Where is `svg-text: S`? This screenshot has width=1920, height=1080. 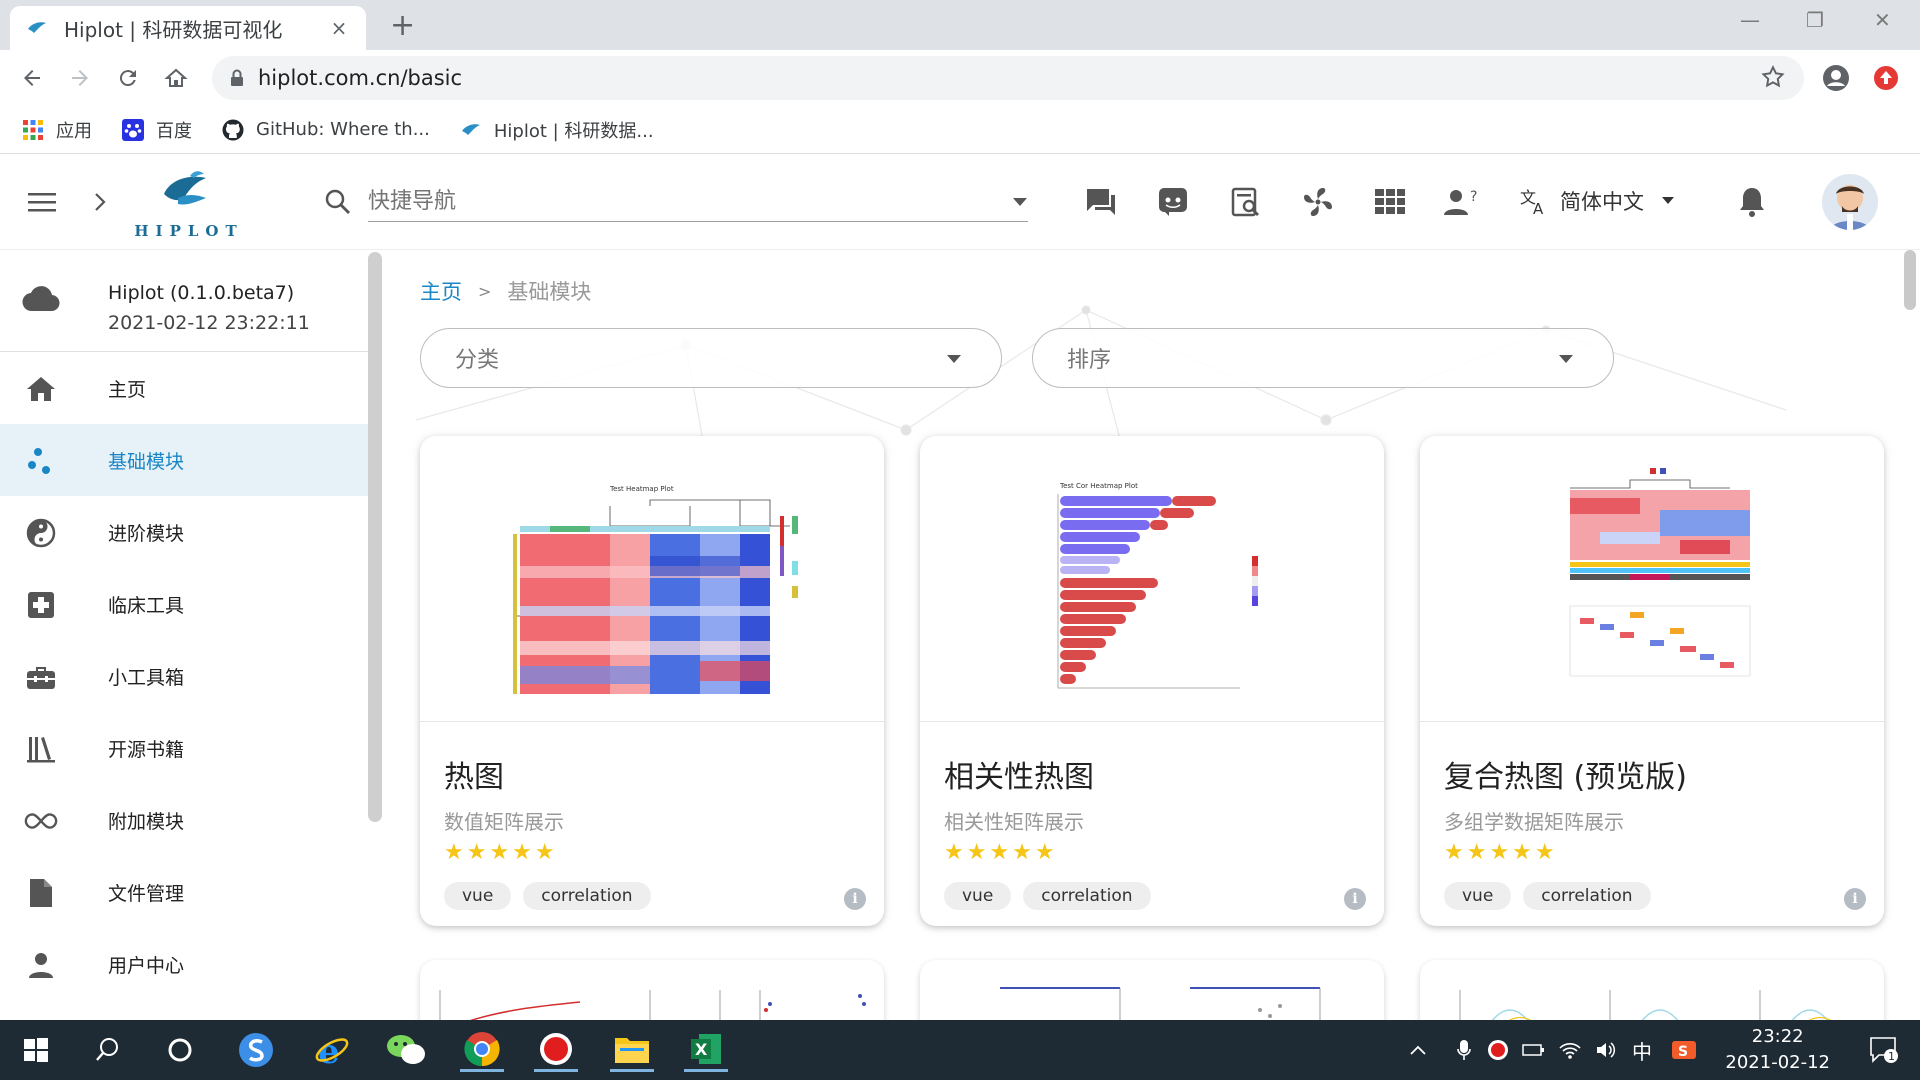 svg-text: S is located at coordinates (1683, 1052).